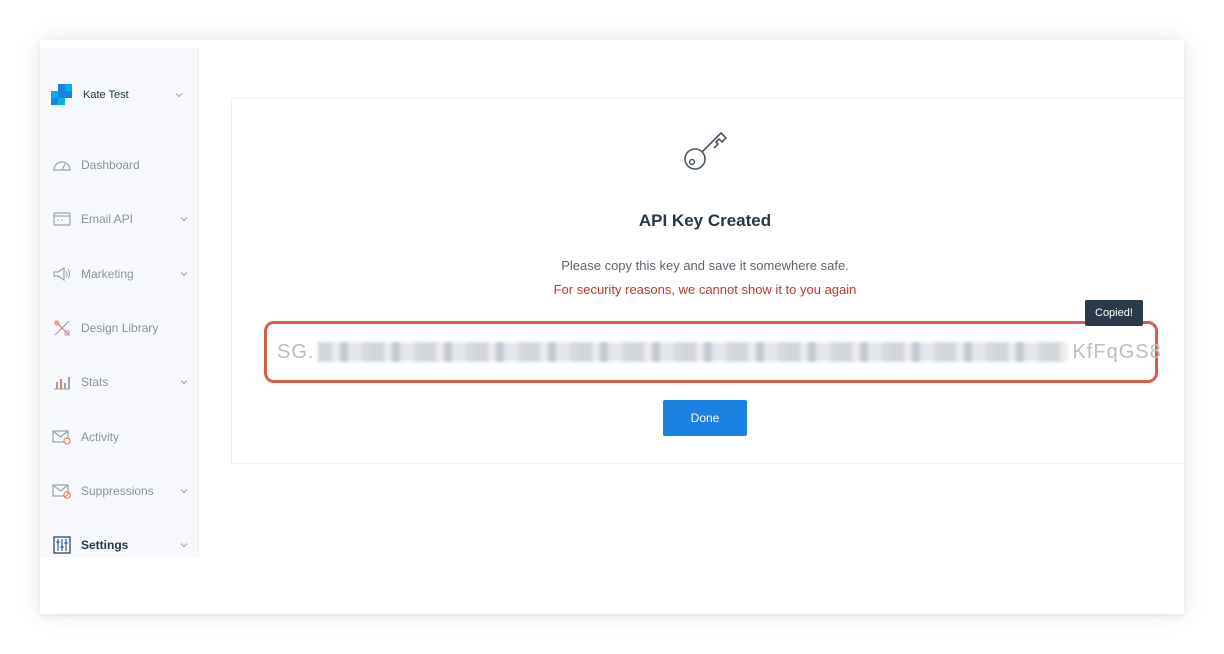 The height and width of the screenshot is (654, 1224). I want to click on sidebar-item-settings: Settings, so click(122, 545).